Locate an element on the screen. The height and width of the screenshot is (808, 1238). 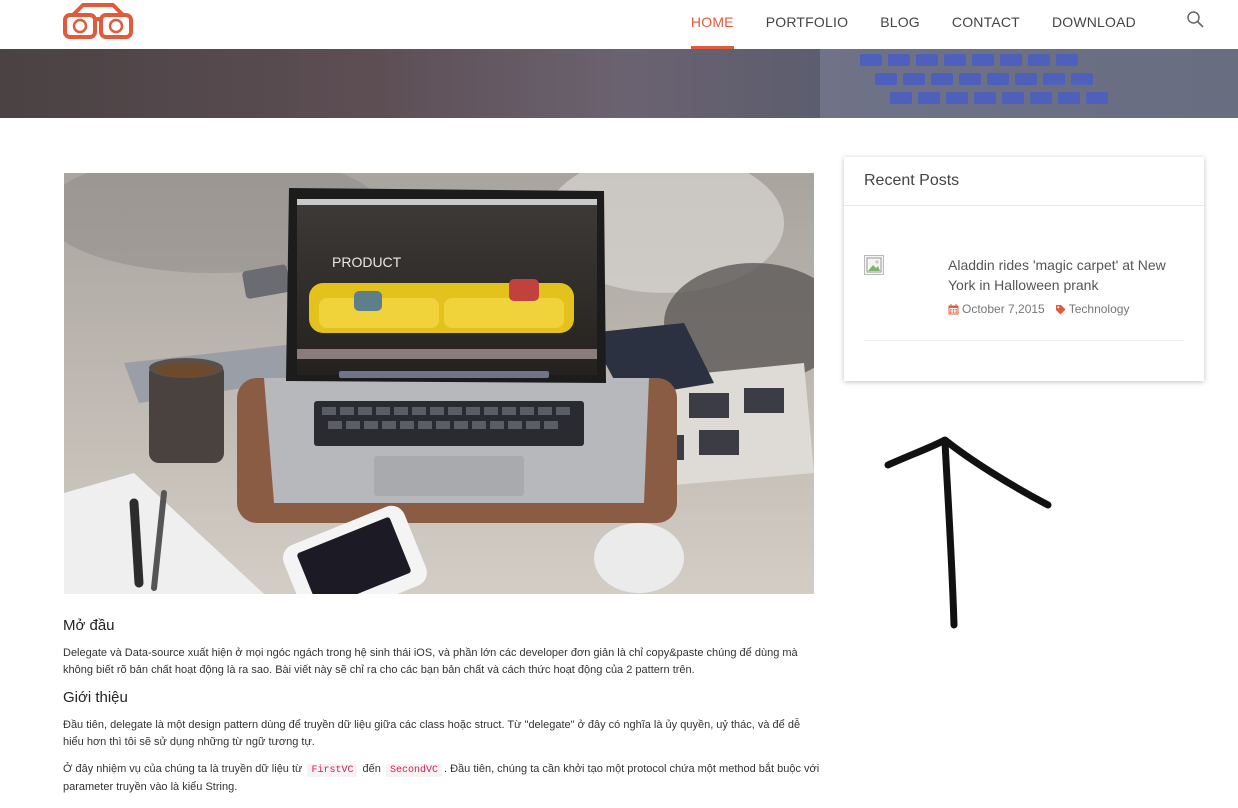
broken-image-icon is located at coordinates (874, 265).